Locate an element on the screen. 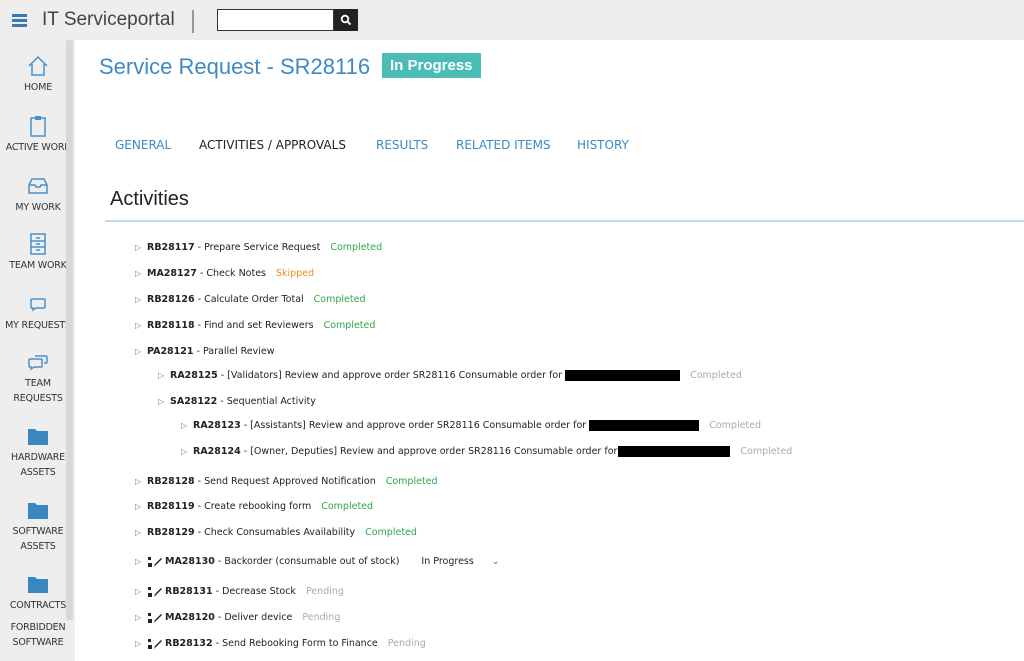  search-input is located at coordinates (275, 20).